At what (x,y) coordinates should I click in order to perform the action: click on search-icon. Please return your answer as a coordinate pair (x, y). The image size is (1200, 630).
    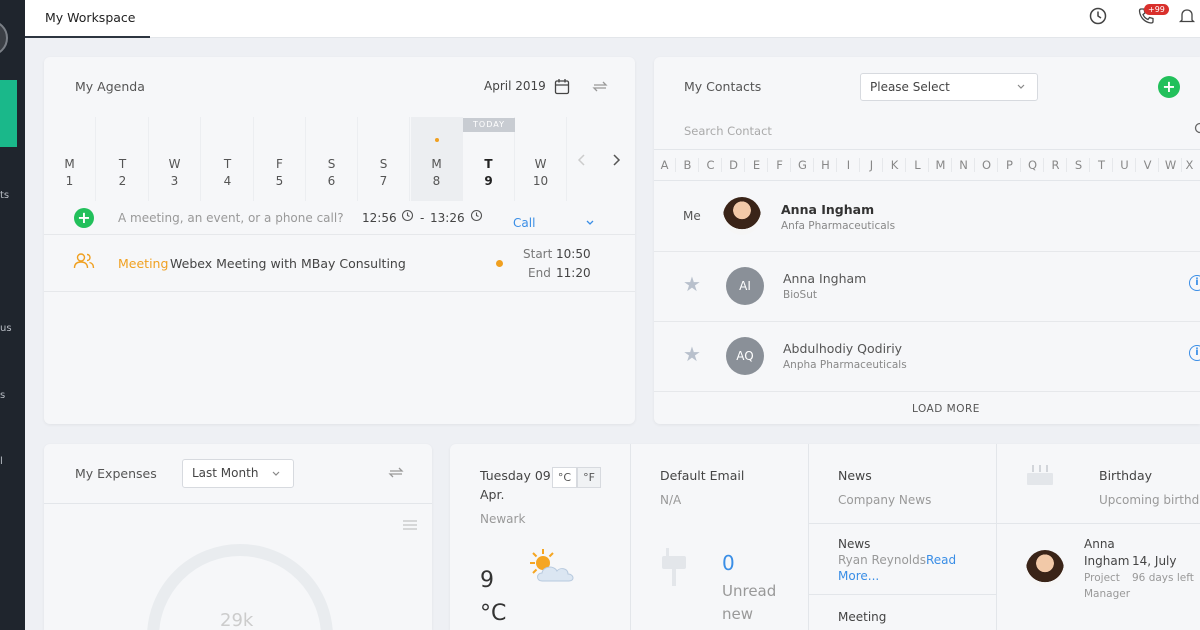
    Looking at the image, I should click on (1197, 128).